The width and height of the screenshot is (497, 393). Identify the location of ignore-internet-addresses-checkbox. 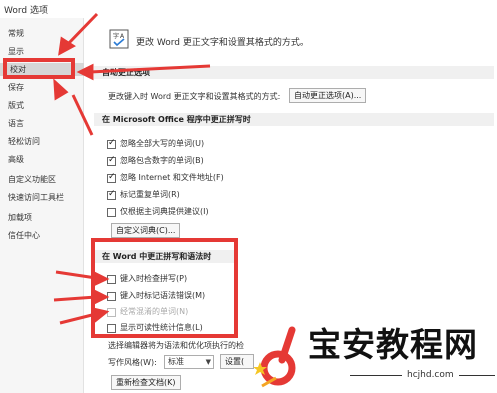
(111, 177).